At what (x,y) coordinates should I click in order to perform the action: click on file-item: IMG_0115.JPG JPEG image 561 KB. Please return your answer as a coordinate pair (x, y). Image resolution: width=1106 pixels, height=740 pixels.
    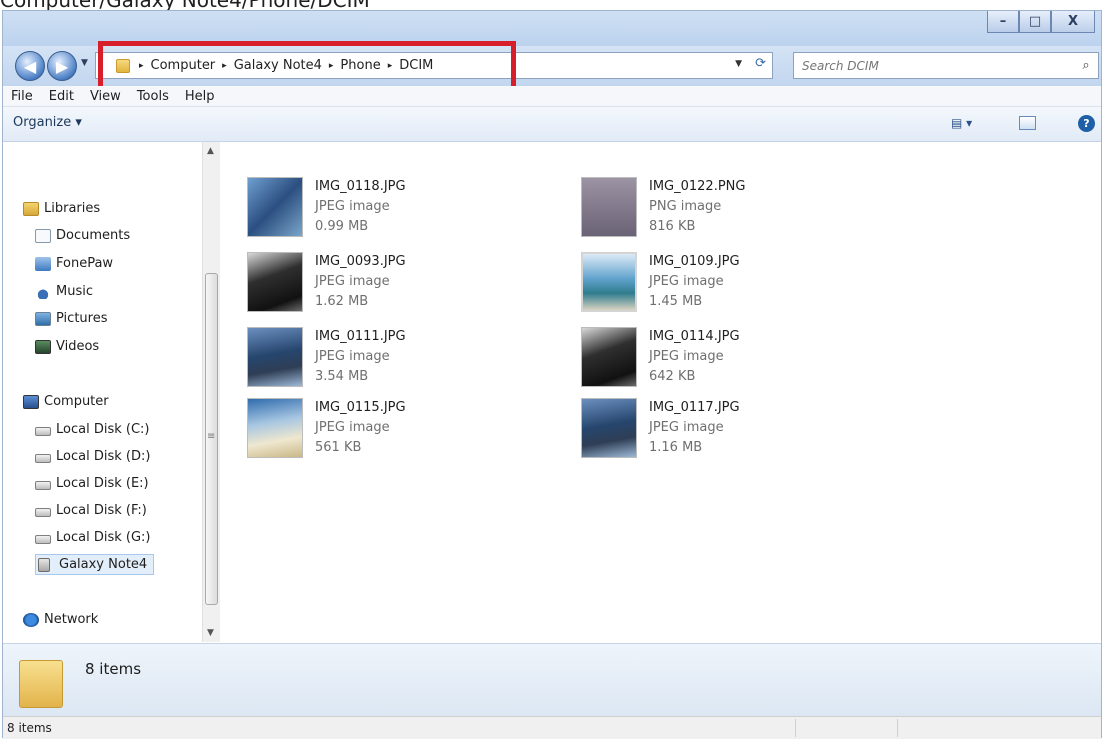
    Looking at the image, I should click on (326, 428).